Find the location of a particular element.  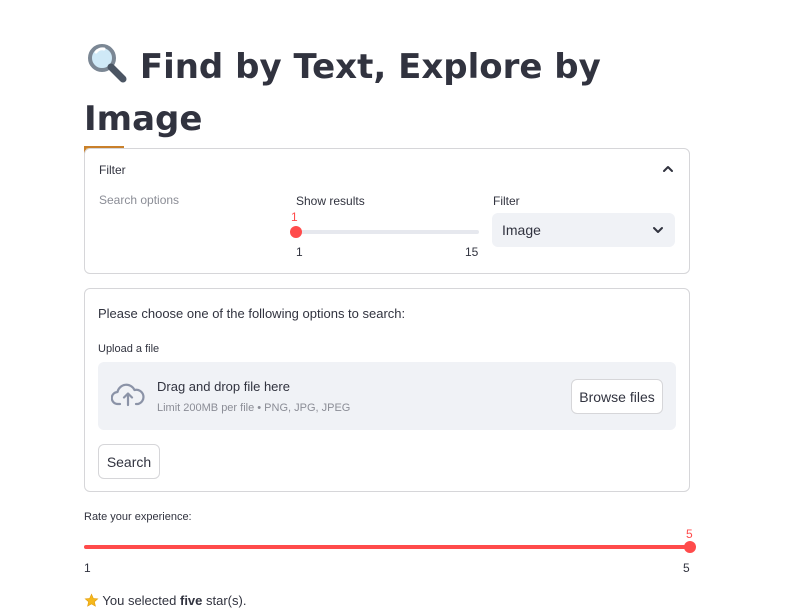

rating-result-bold: five is located at coordinates (191, 600).